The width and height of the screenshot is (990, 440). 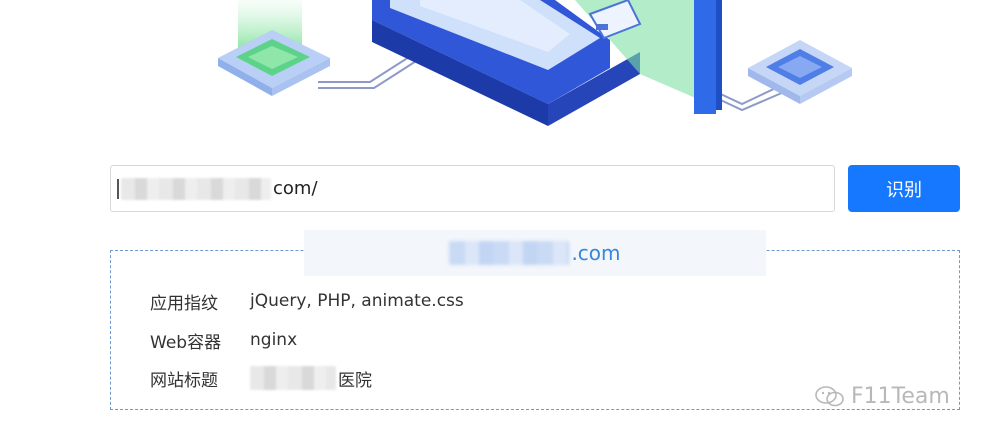 What do you see at coordinates (357, 301) in the screenshot?
I see `fingerprint-value: jQuery, PHP, animate.css` at bounding box center [357, 301].